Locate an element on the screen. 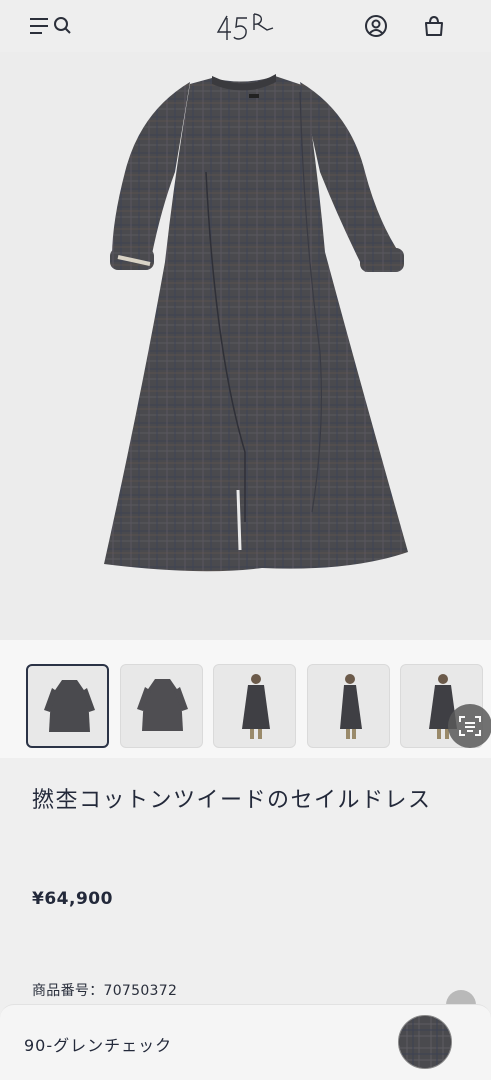 The image size is (491, 1080). account-icon is located at coordinates (376, 26).